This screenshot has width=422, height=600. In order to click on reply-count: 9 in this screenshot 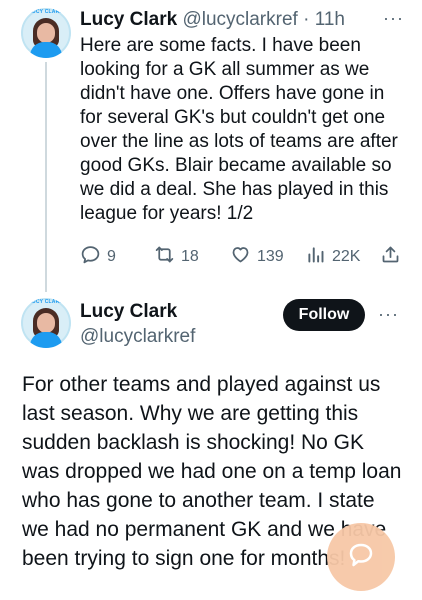, I will do `click(111, 256)`.